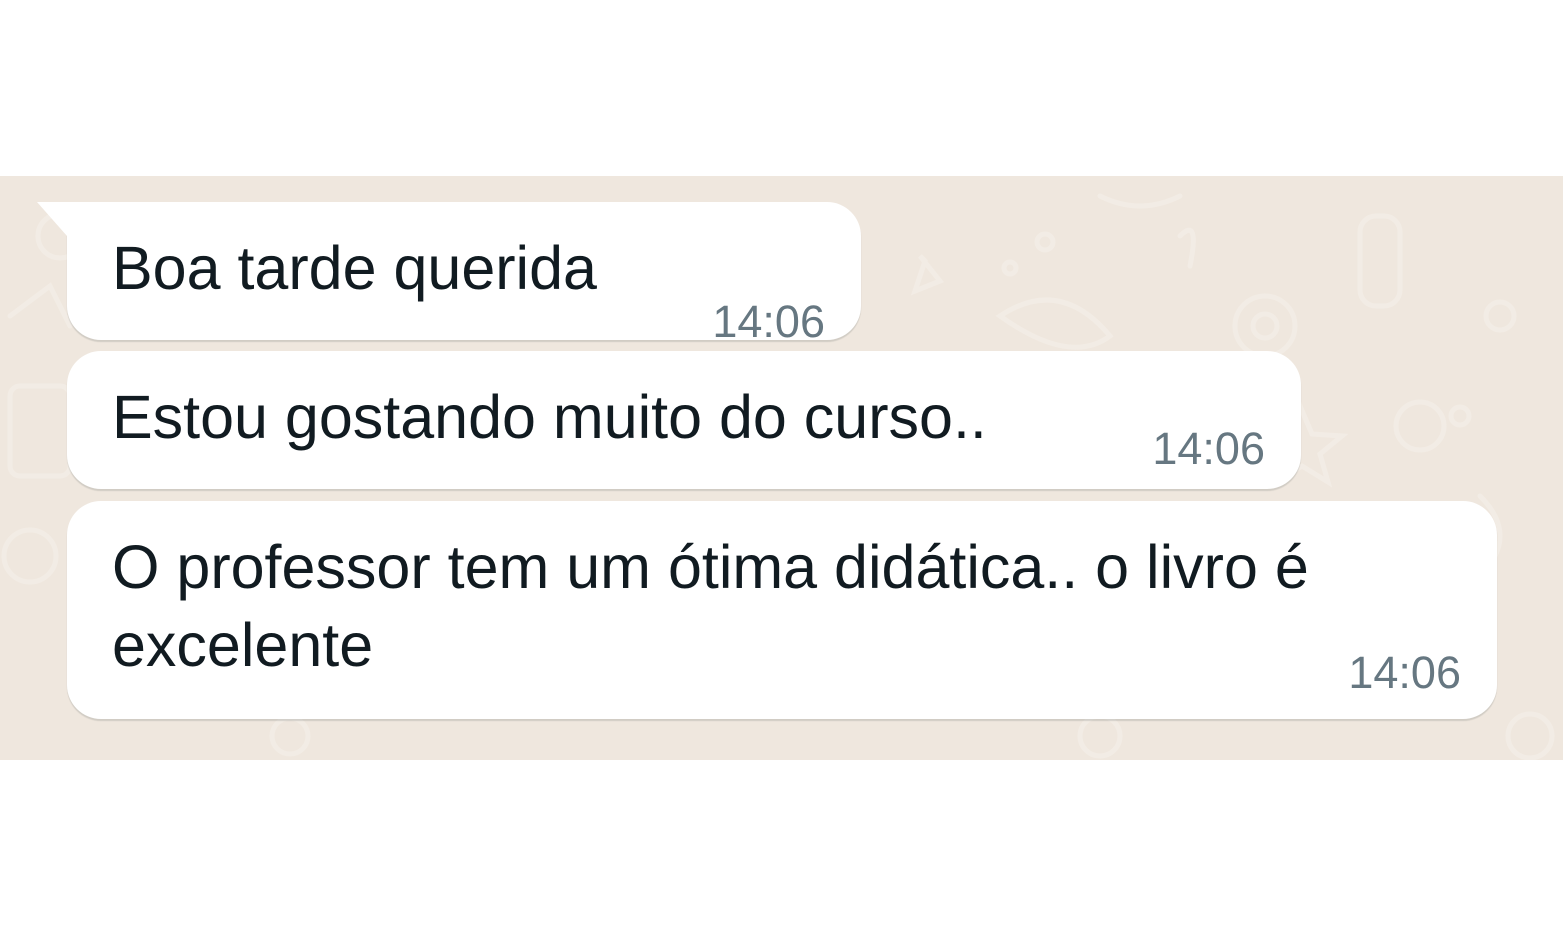 This screenshot has height=938, width=1563. I want to click on message-bubble: Boa tarde querida 14:06, so click(449, 274).